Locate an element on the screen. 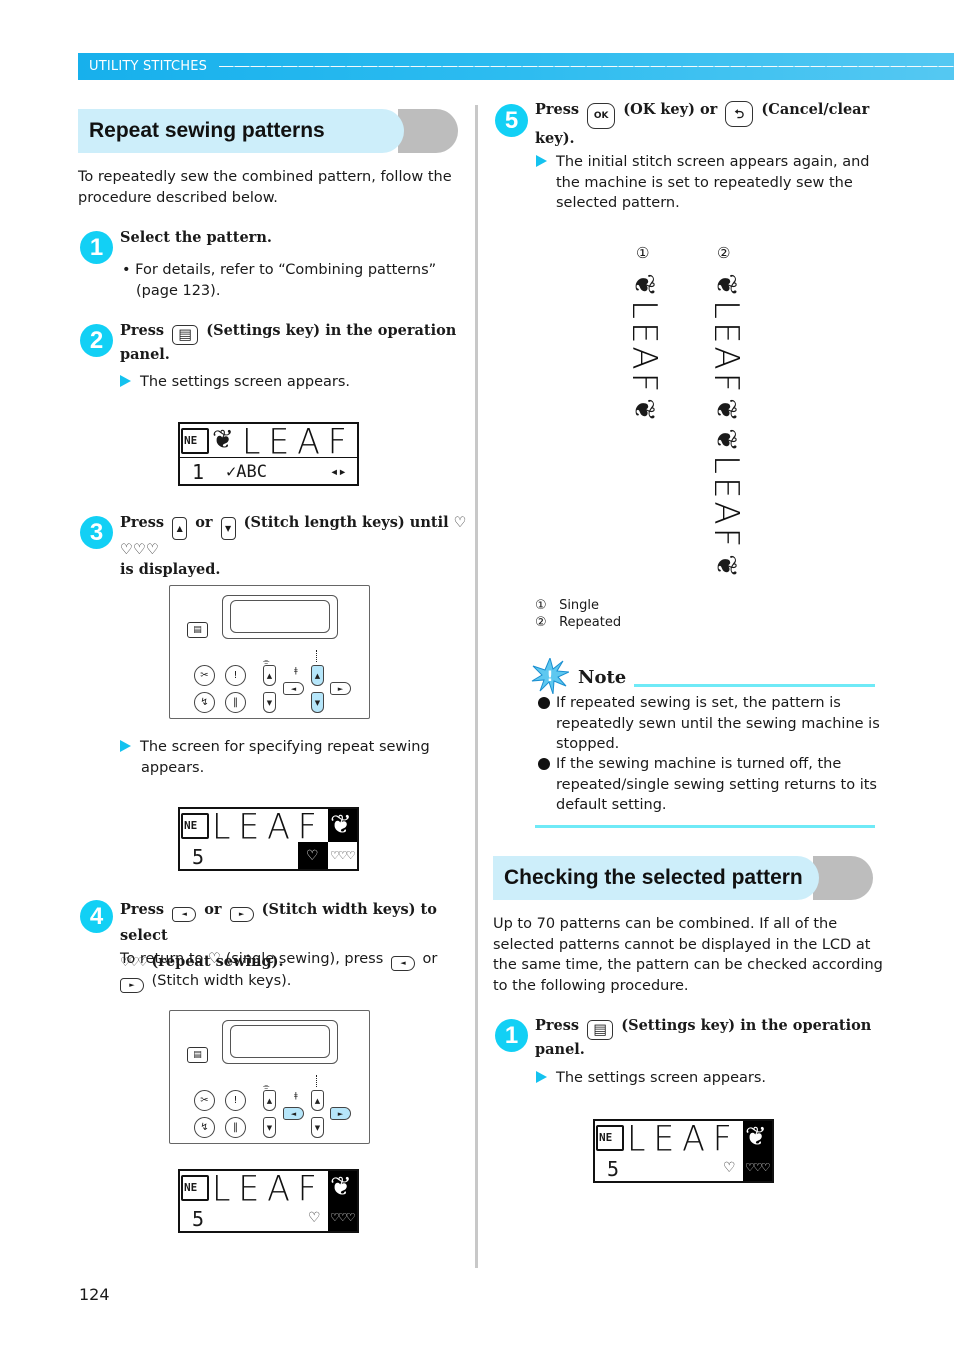 The width and height of the screenshot is (954, 1348). legend-item-repeated: ② Repeated is located at coordinates (578, 622).